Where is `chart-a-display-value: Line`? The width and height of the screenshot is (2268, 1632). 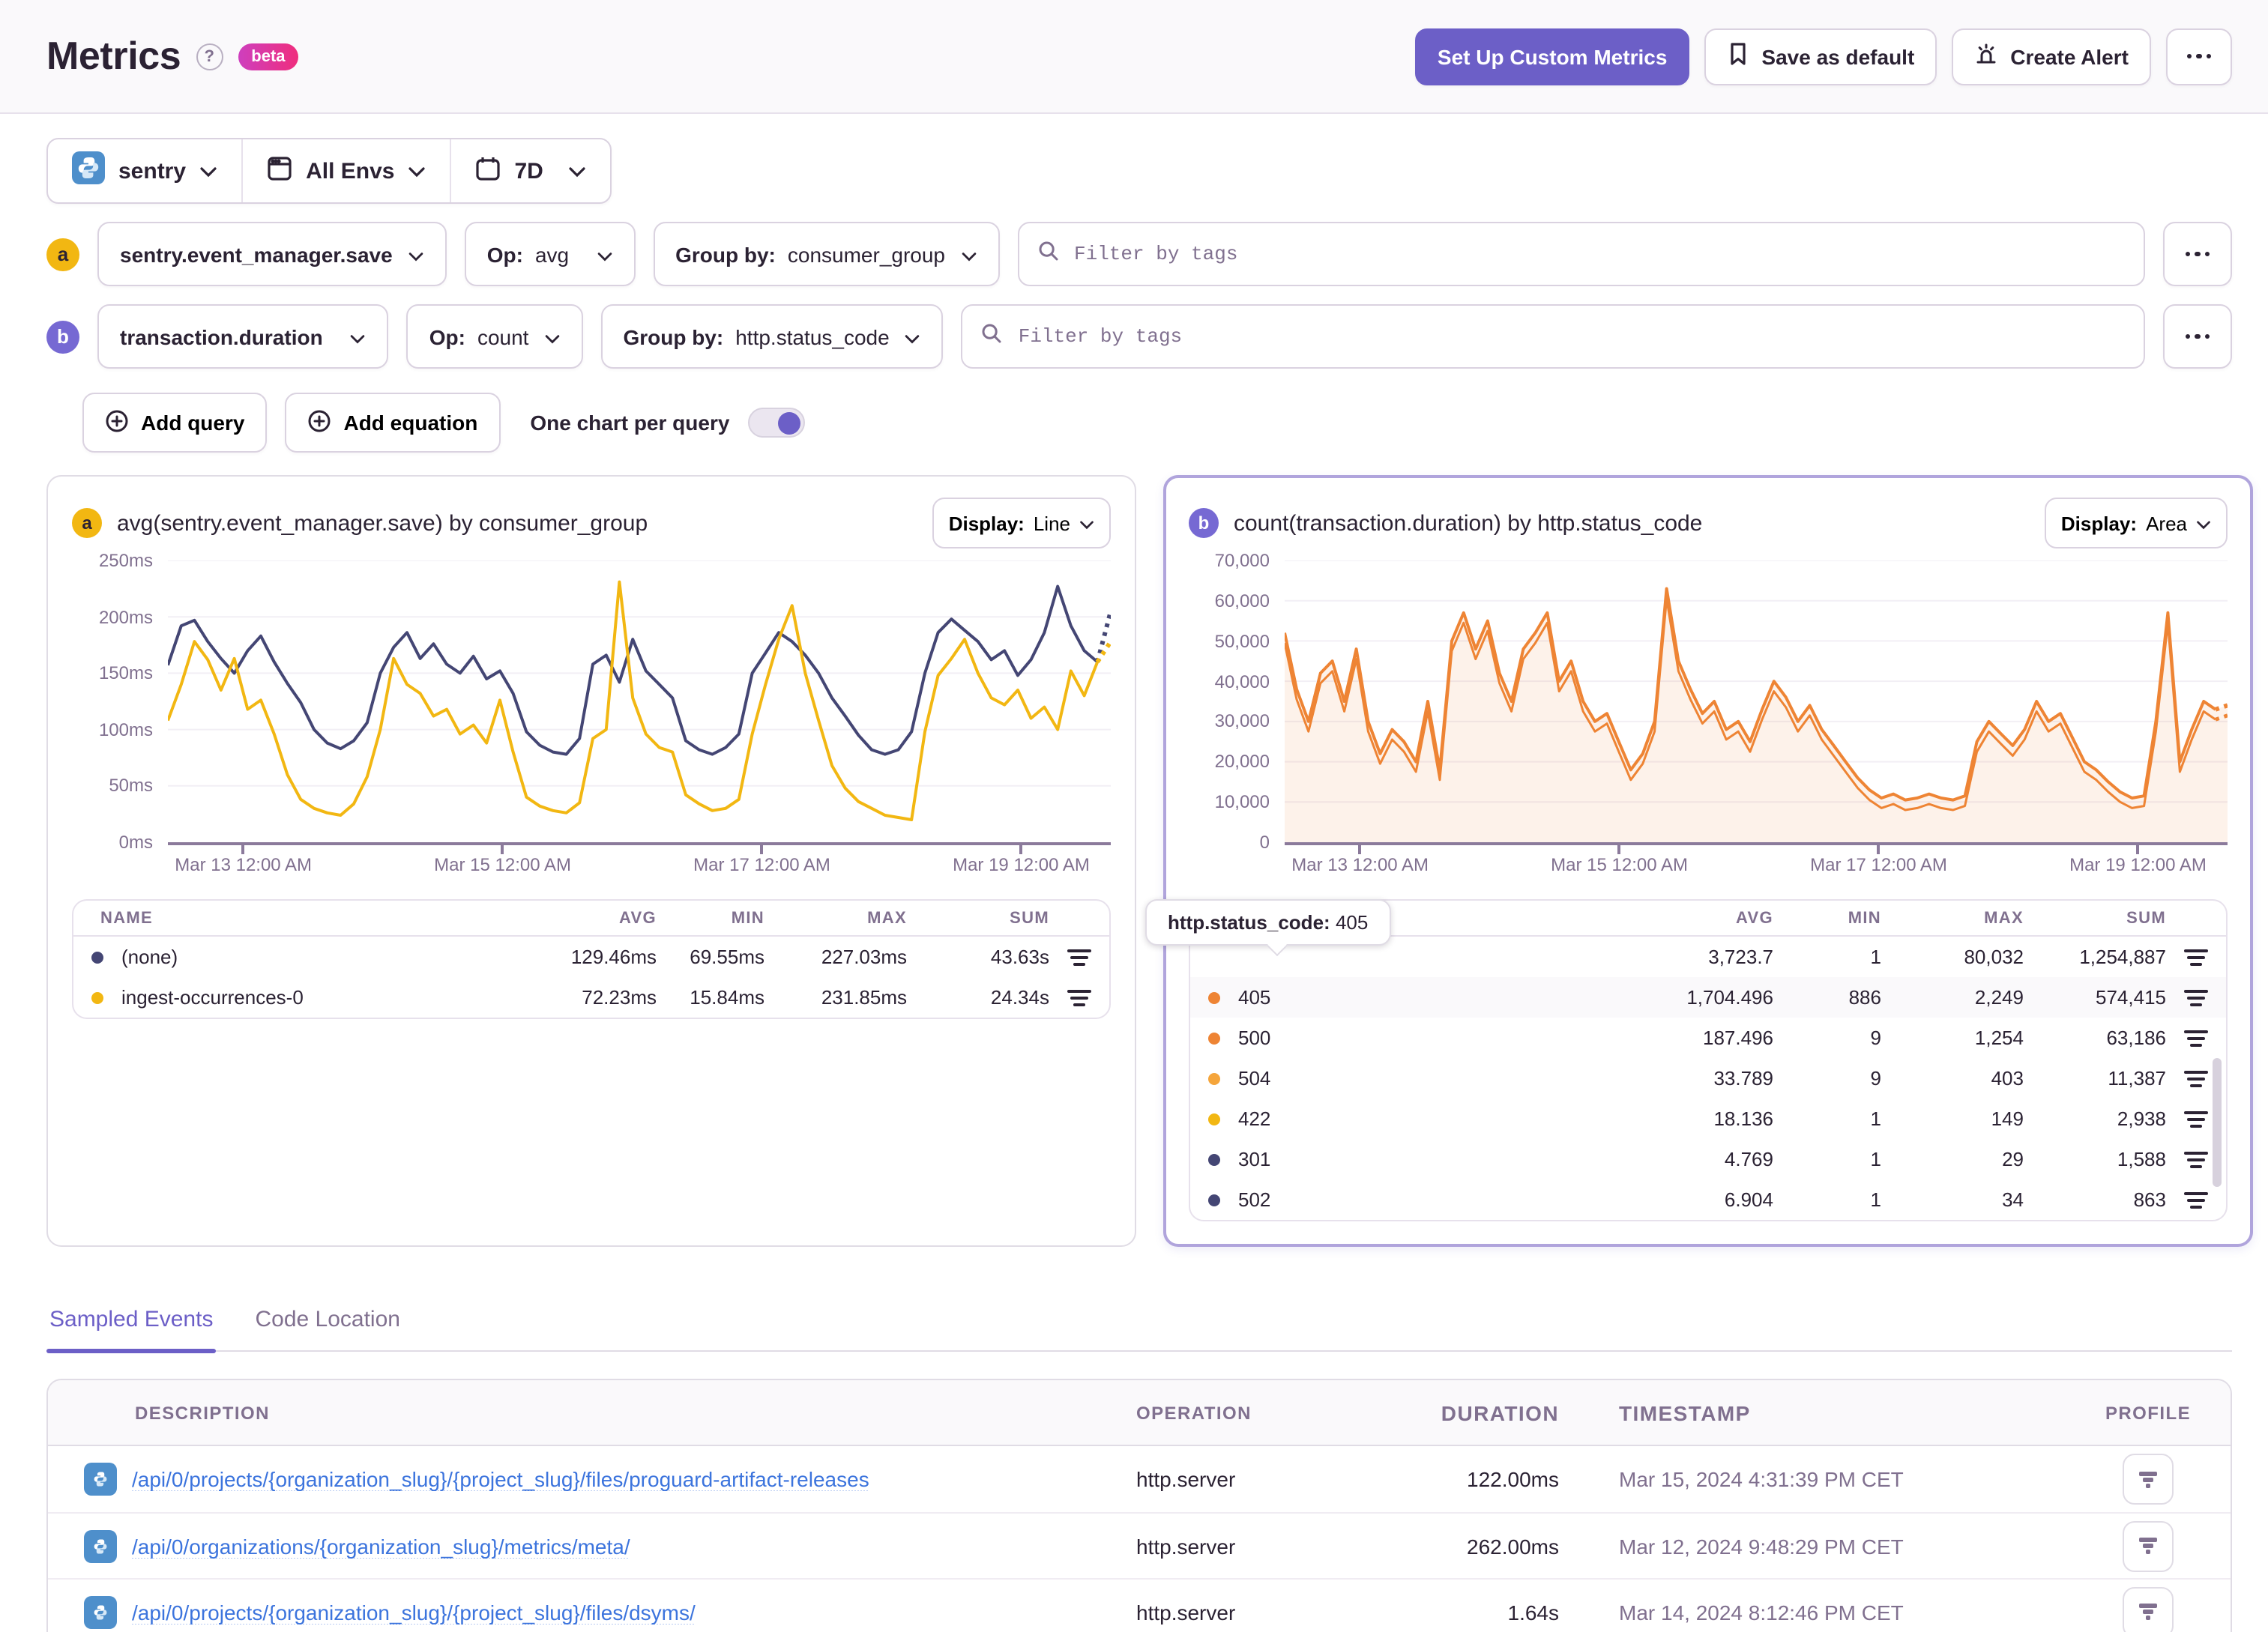
chart-a-display-value: Line is located at coordinates (1051, 523).